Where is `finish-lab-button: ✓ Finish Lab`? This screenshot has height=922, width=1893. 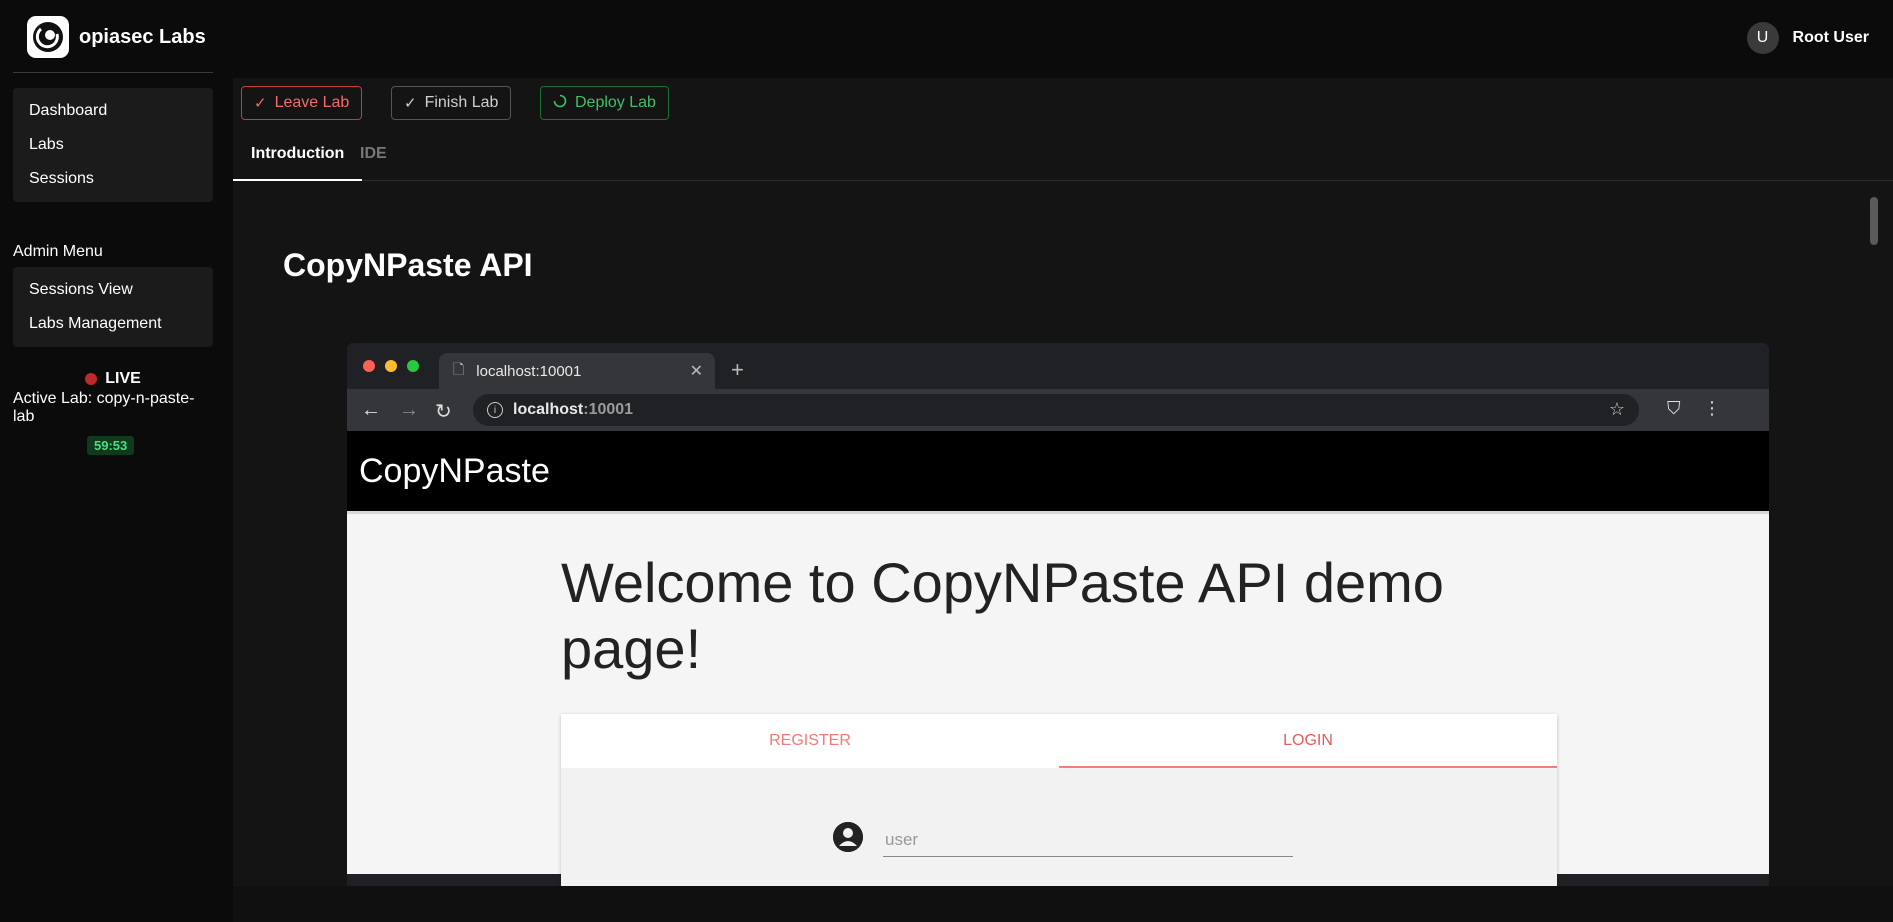 finish-lab-button: ✓ Finish Lab is located at coordinates (451, 103).